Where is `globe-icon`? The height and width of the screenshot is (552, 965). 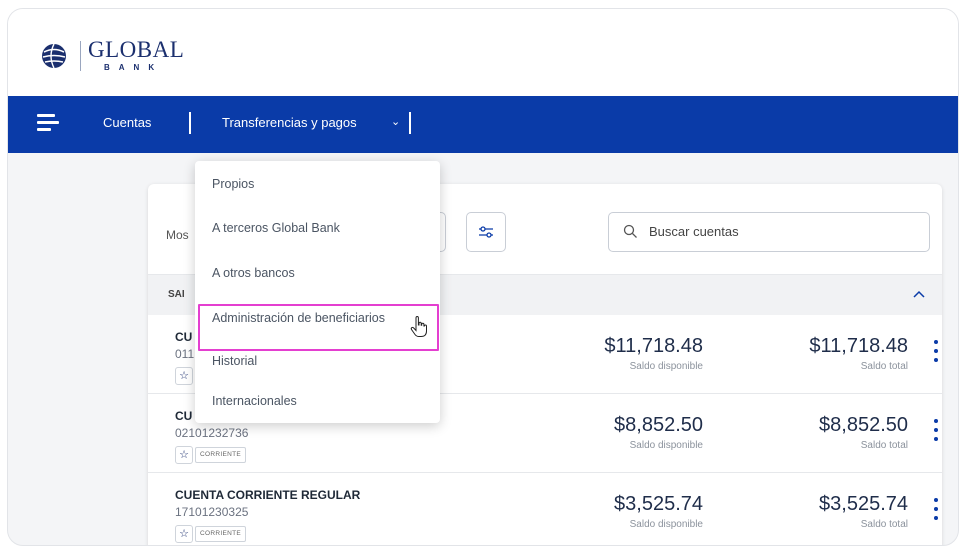 globe-icon is located at coordinates (54, 56).